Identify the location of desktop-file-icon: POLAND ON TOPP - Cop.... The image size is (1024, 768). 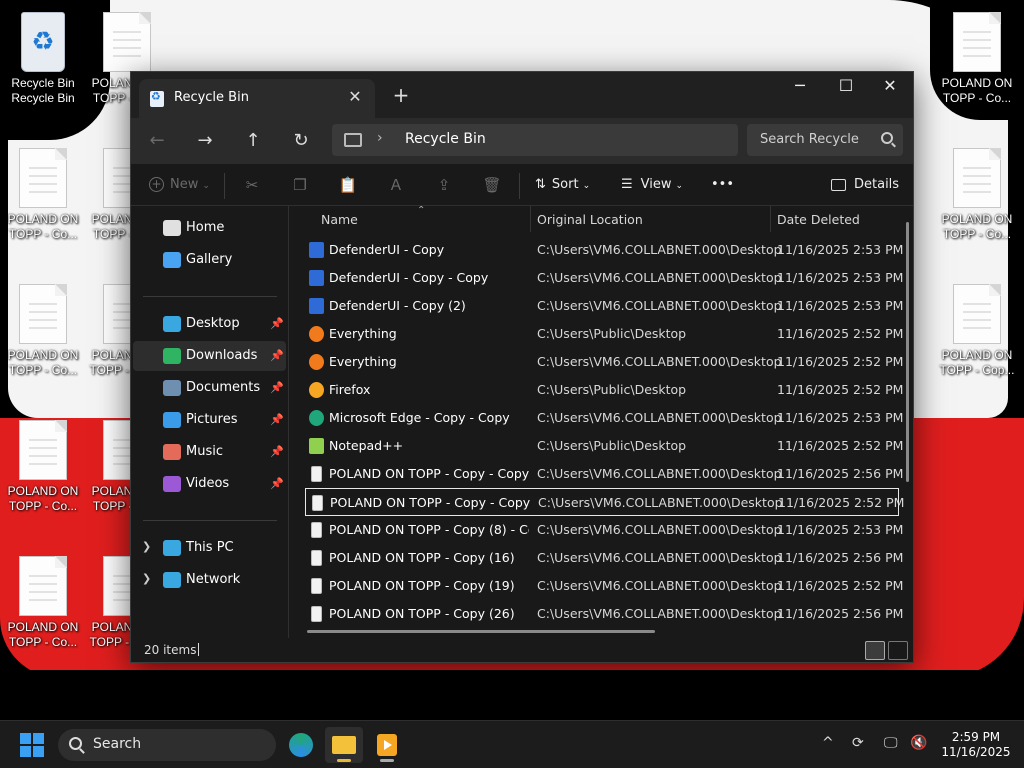
(977, 331).